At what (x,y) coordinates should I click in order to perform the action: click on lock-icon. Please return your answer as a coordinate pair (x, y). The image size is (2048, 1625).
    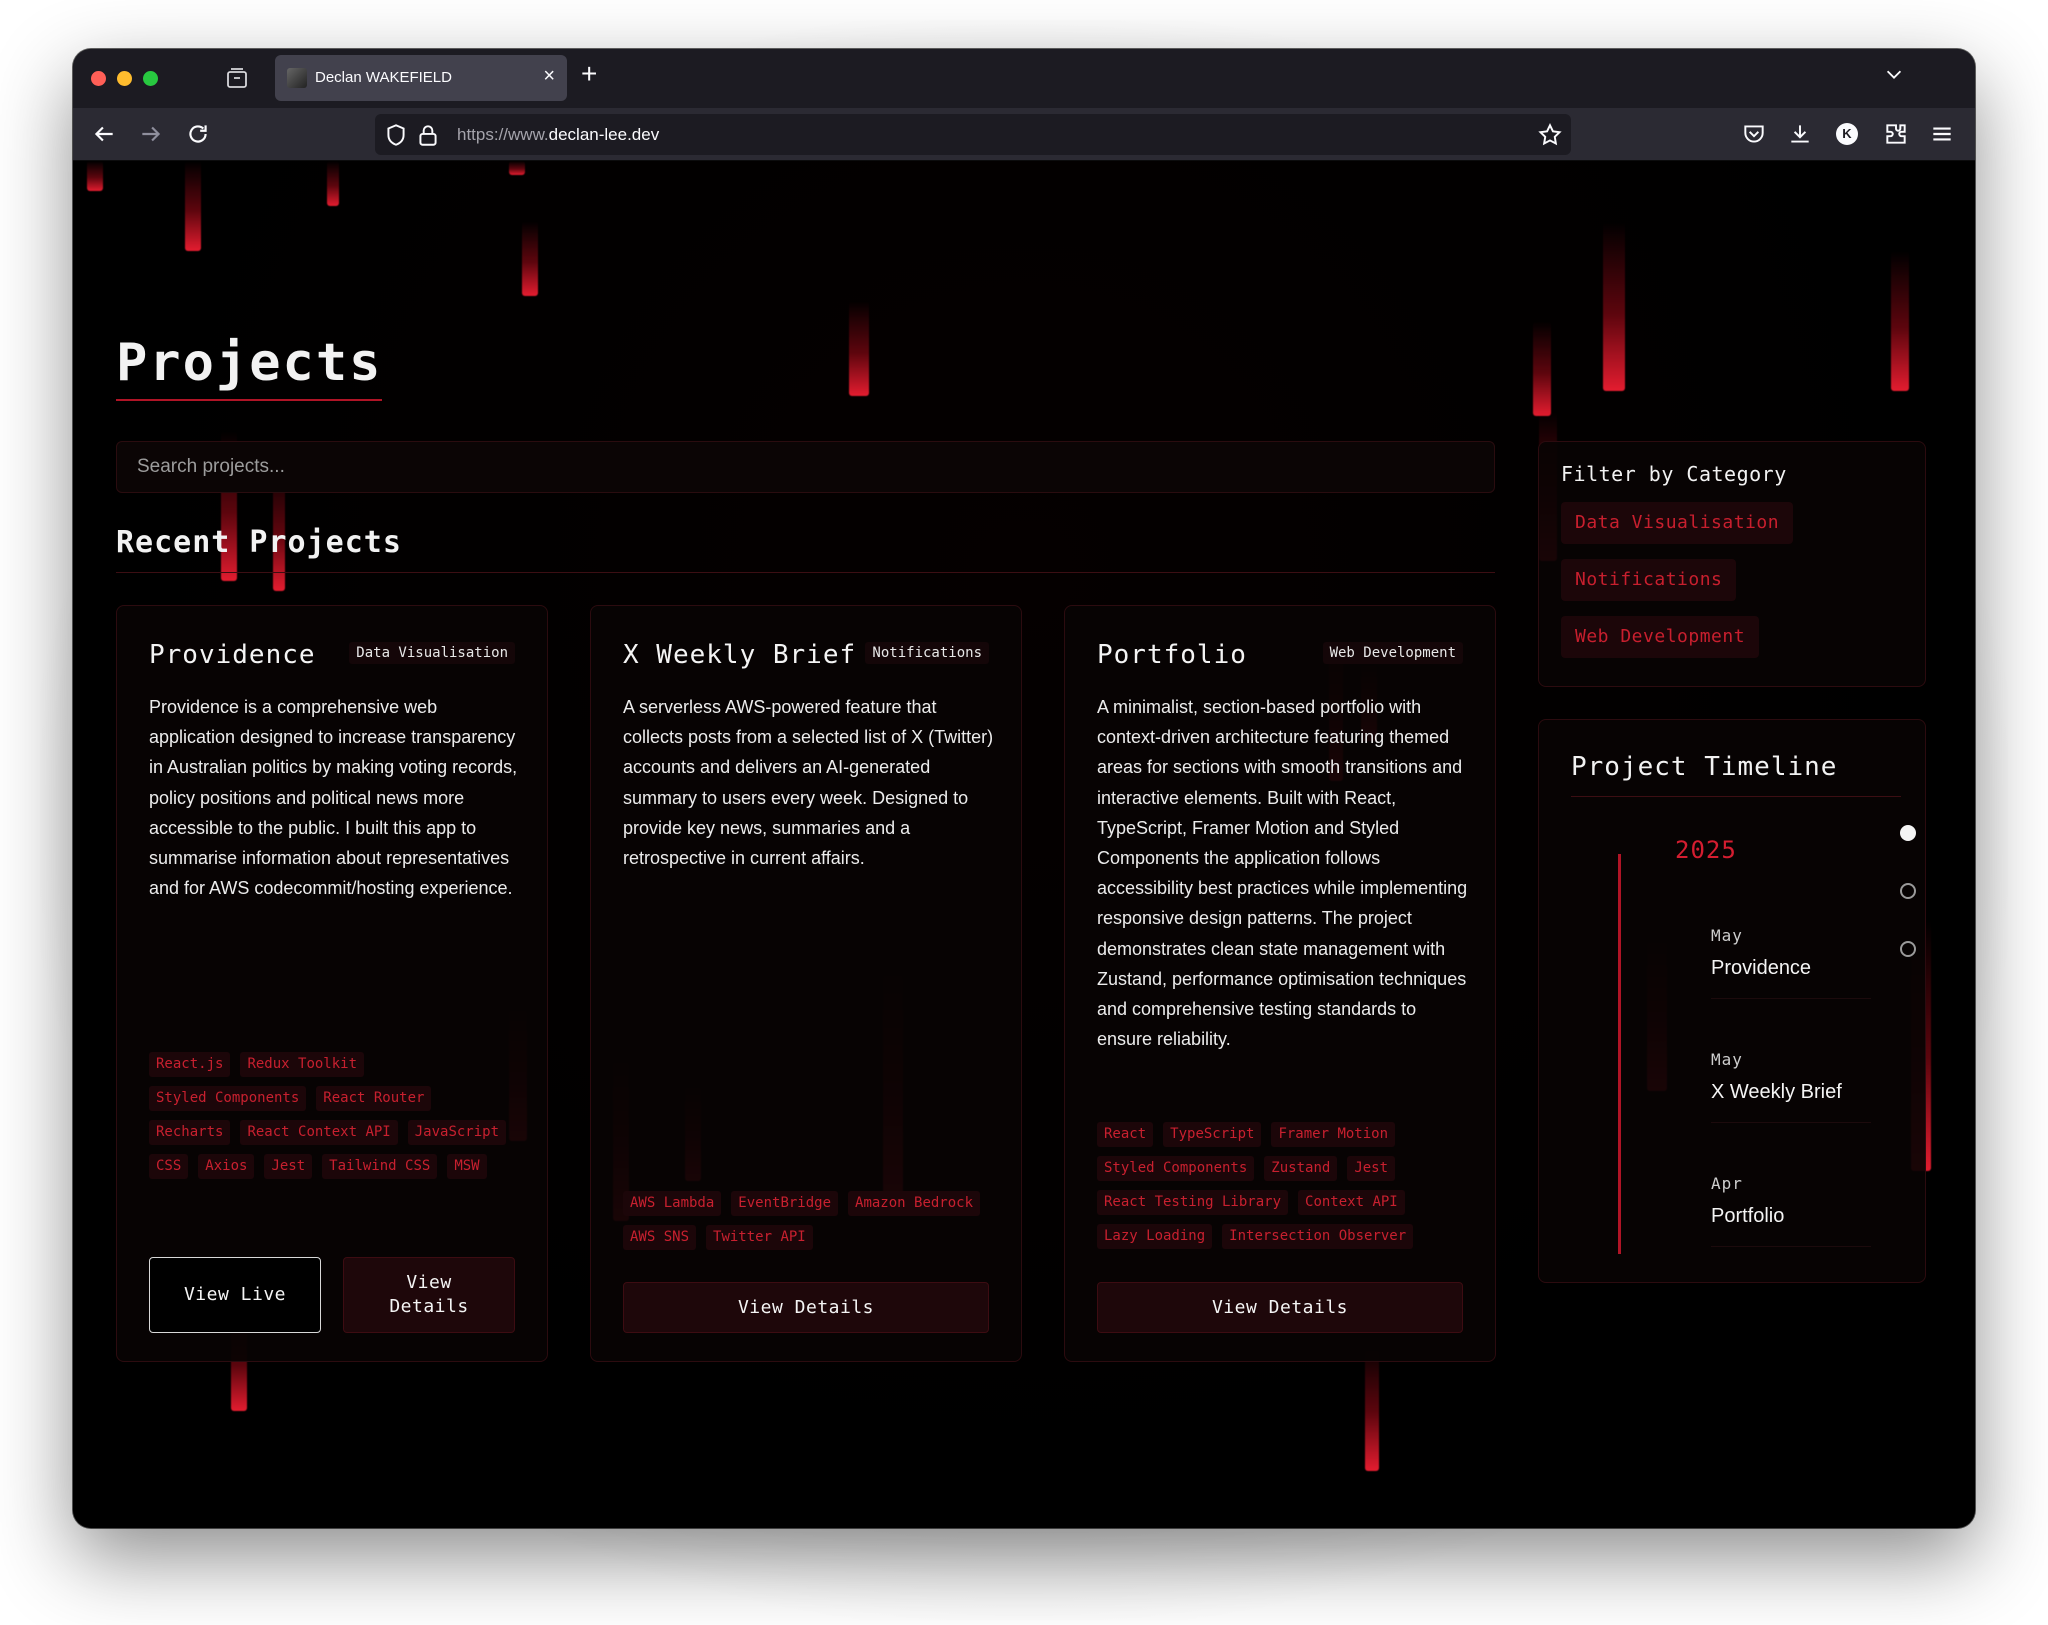
    Looking at the image, I should click on (428, 135).